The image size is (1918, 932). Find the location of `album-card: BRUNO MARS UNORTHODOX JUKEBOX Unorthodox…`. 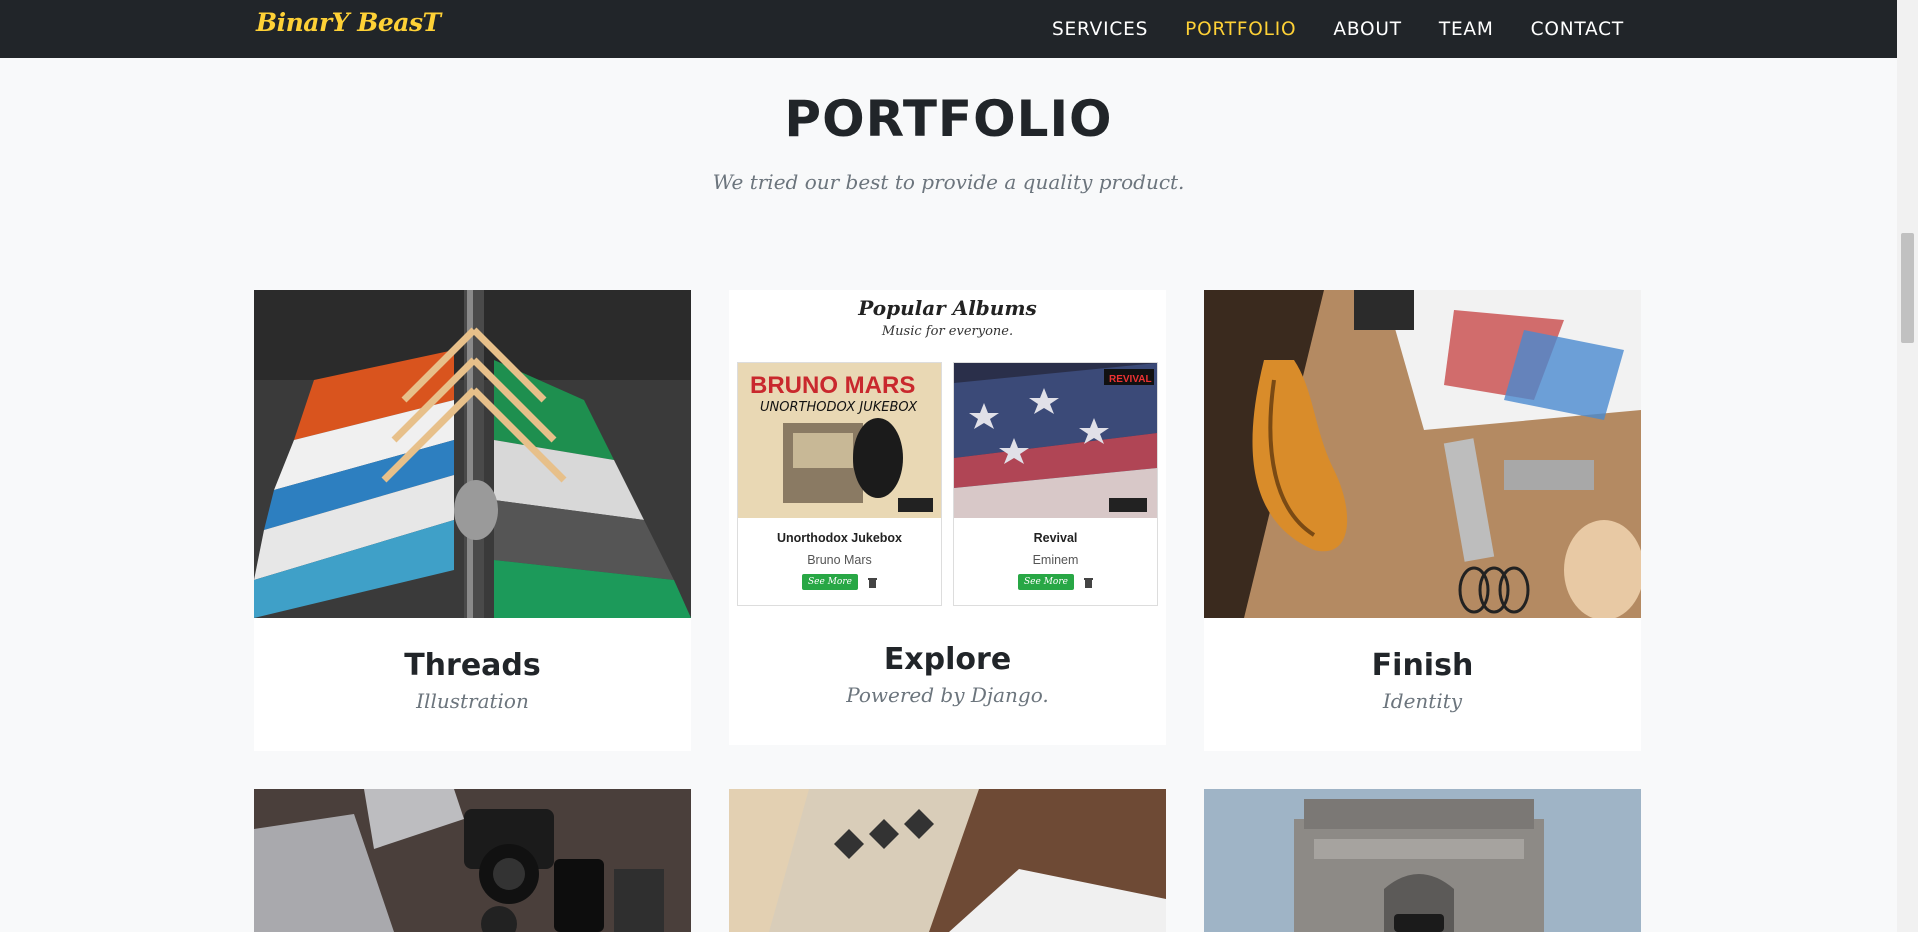

album-card: BRUNO MARS UNORTHODOX JUKEBOX Unorthodox… is located at coordinates (839, 484).